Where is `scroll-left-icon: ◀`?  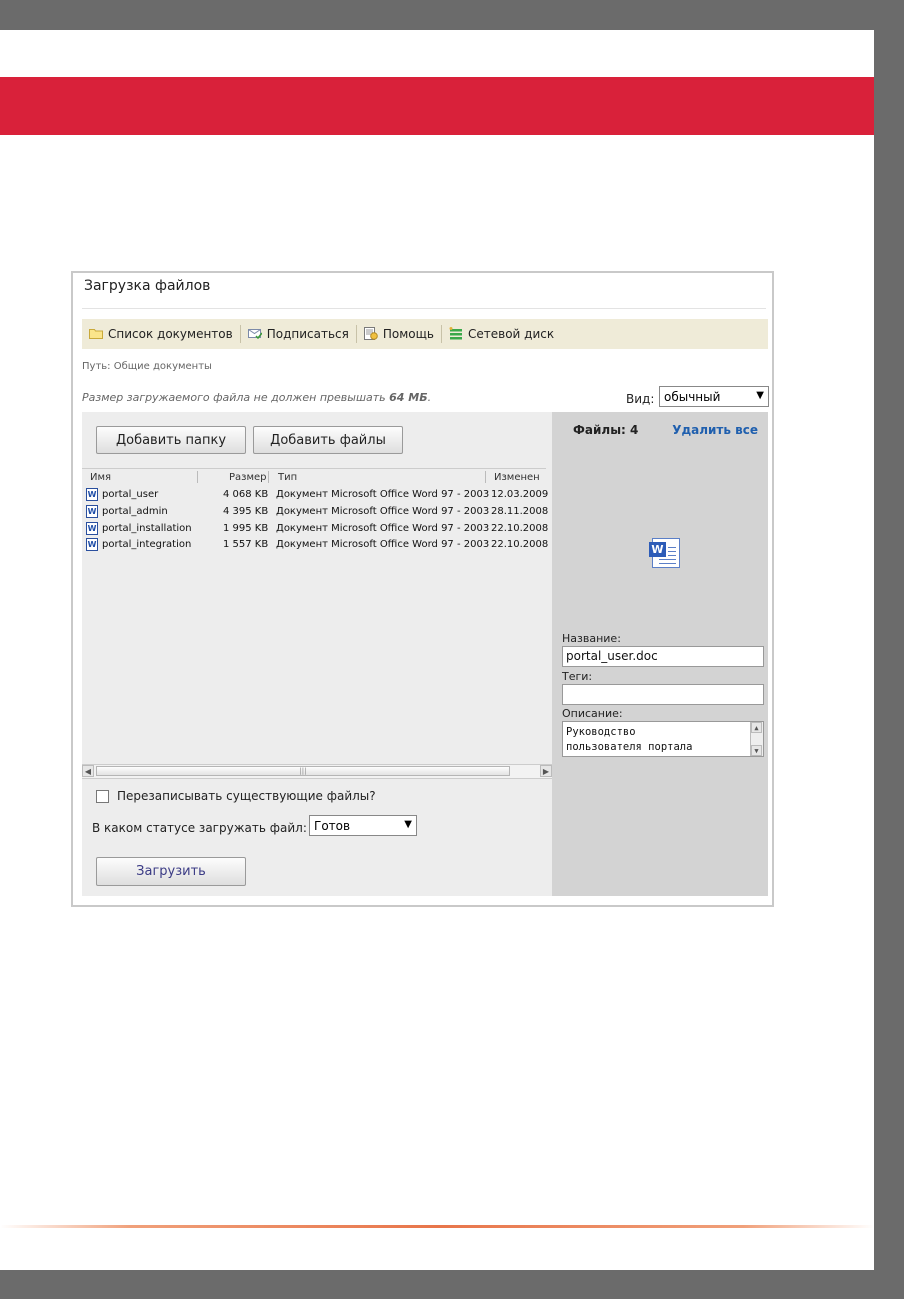 scroll-left-icon: ◀ is located at coordinates (88, 771).